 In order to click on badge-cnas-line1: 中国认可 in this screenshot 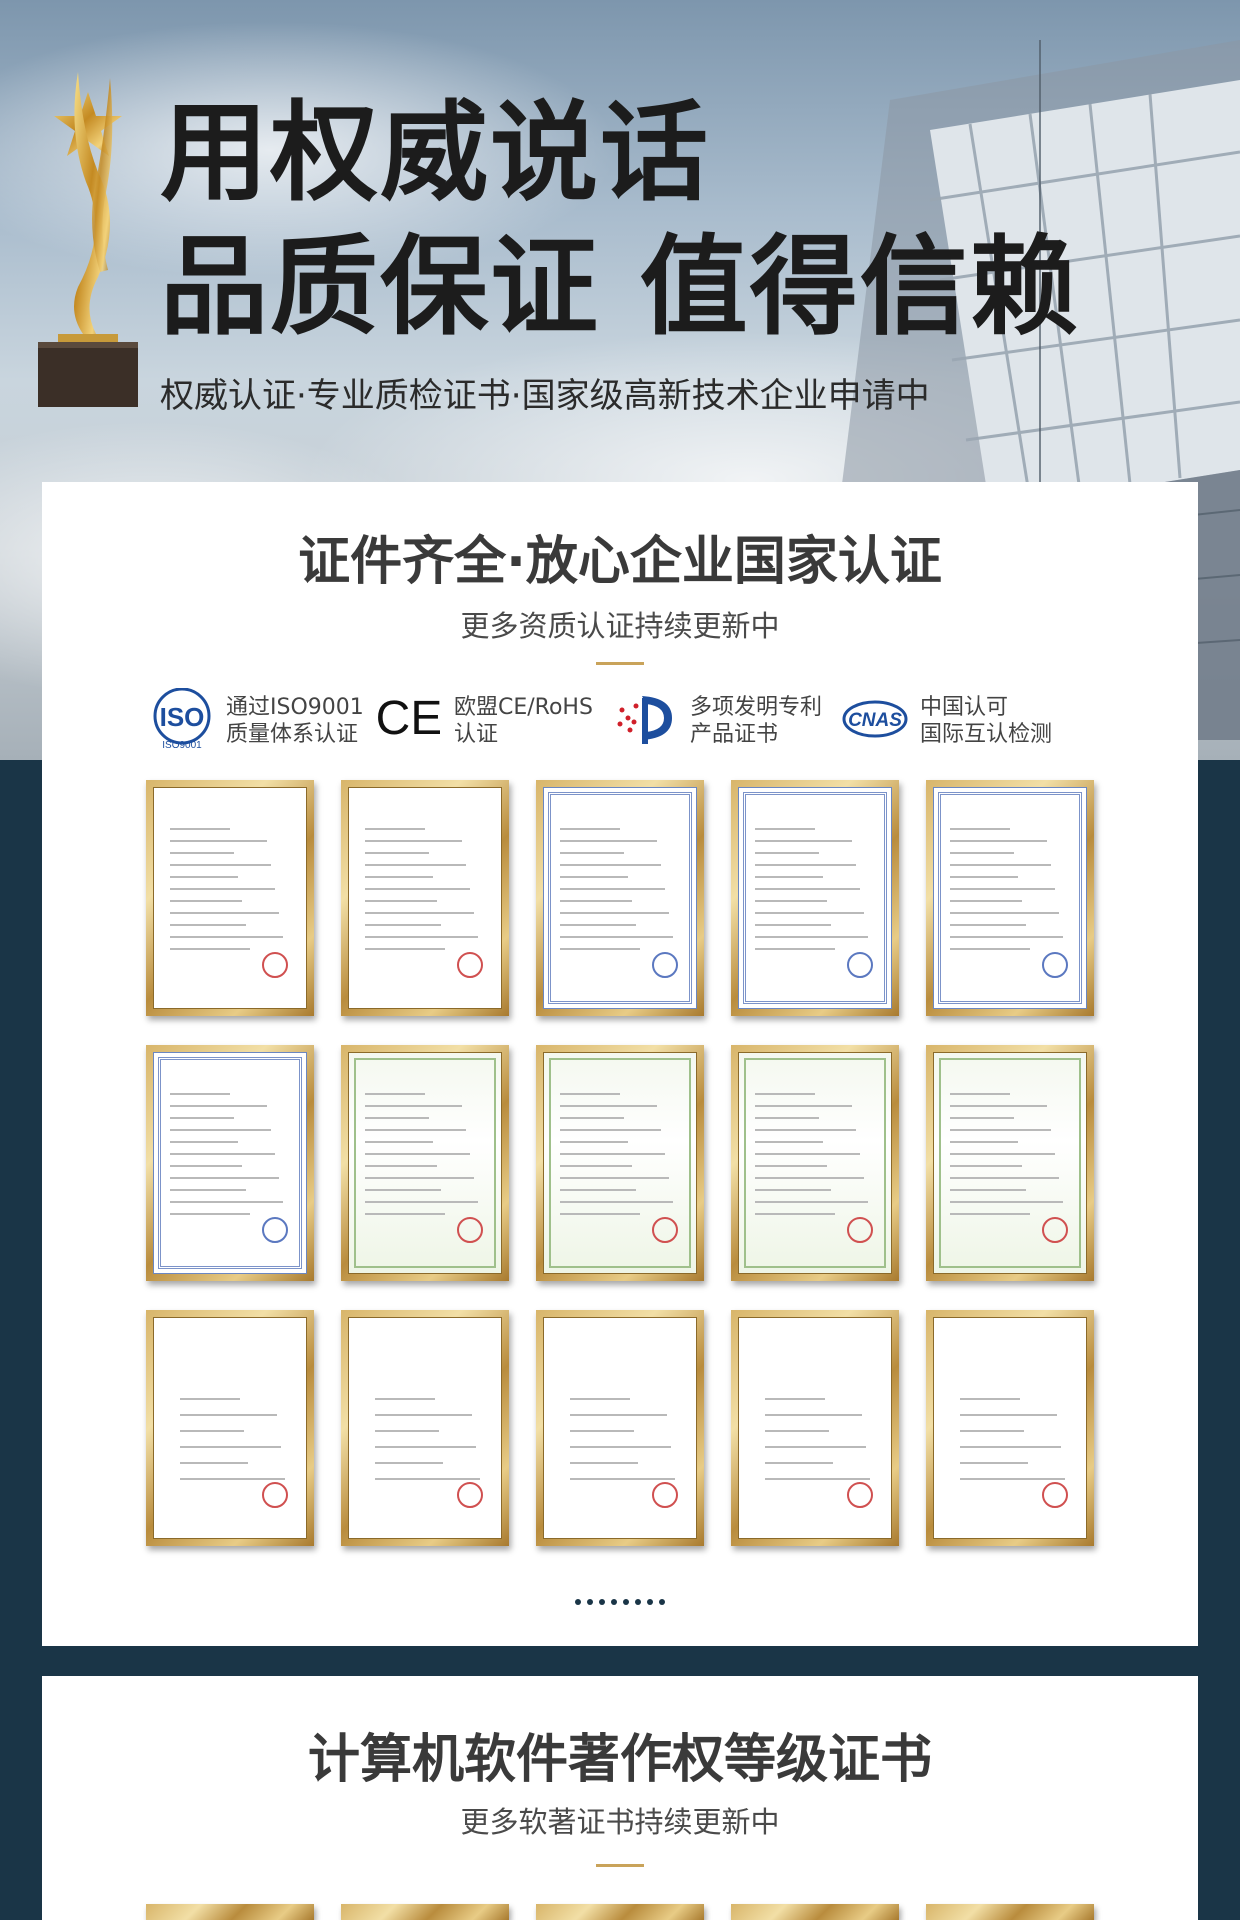, I will do `click(964, 707)`.